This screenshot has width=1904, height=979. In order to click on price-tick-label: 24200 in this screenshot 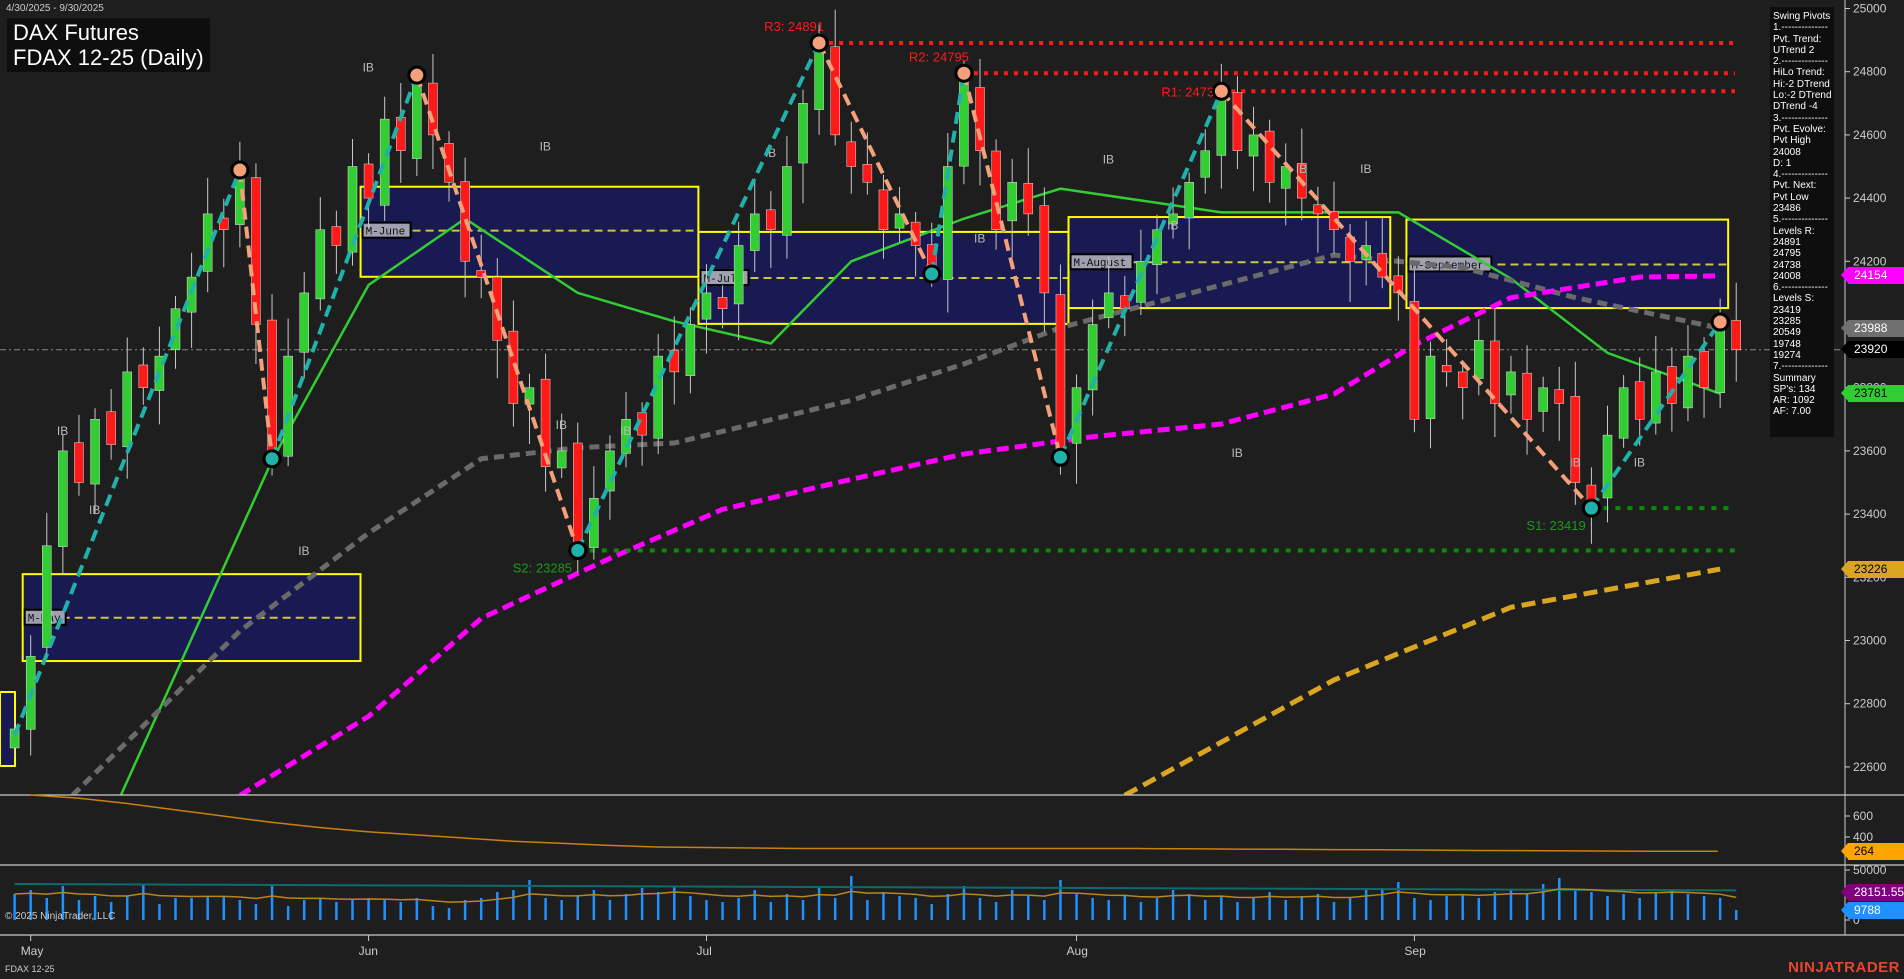, I will do `click(1870, 261)`.